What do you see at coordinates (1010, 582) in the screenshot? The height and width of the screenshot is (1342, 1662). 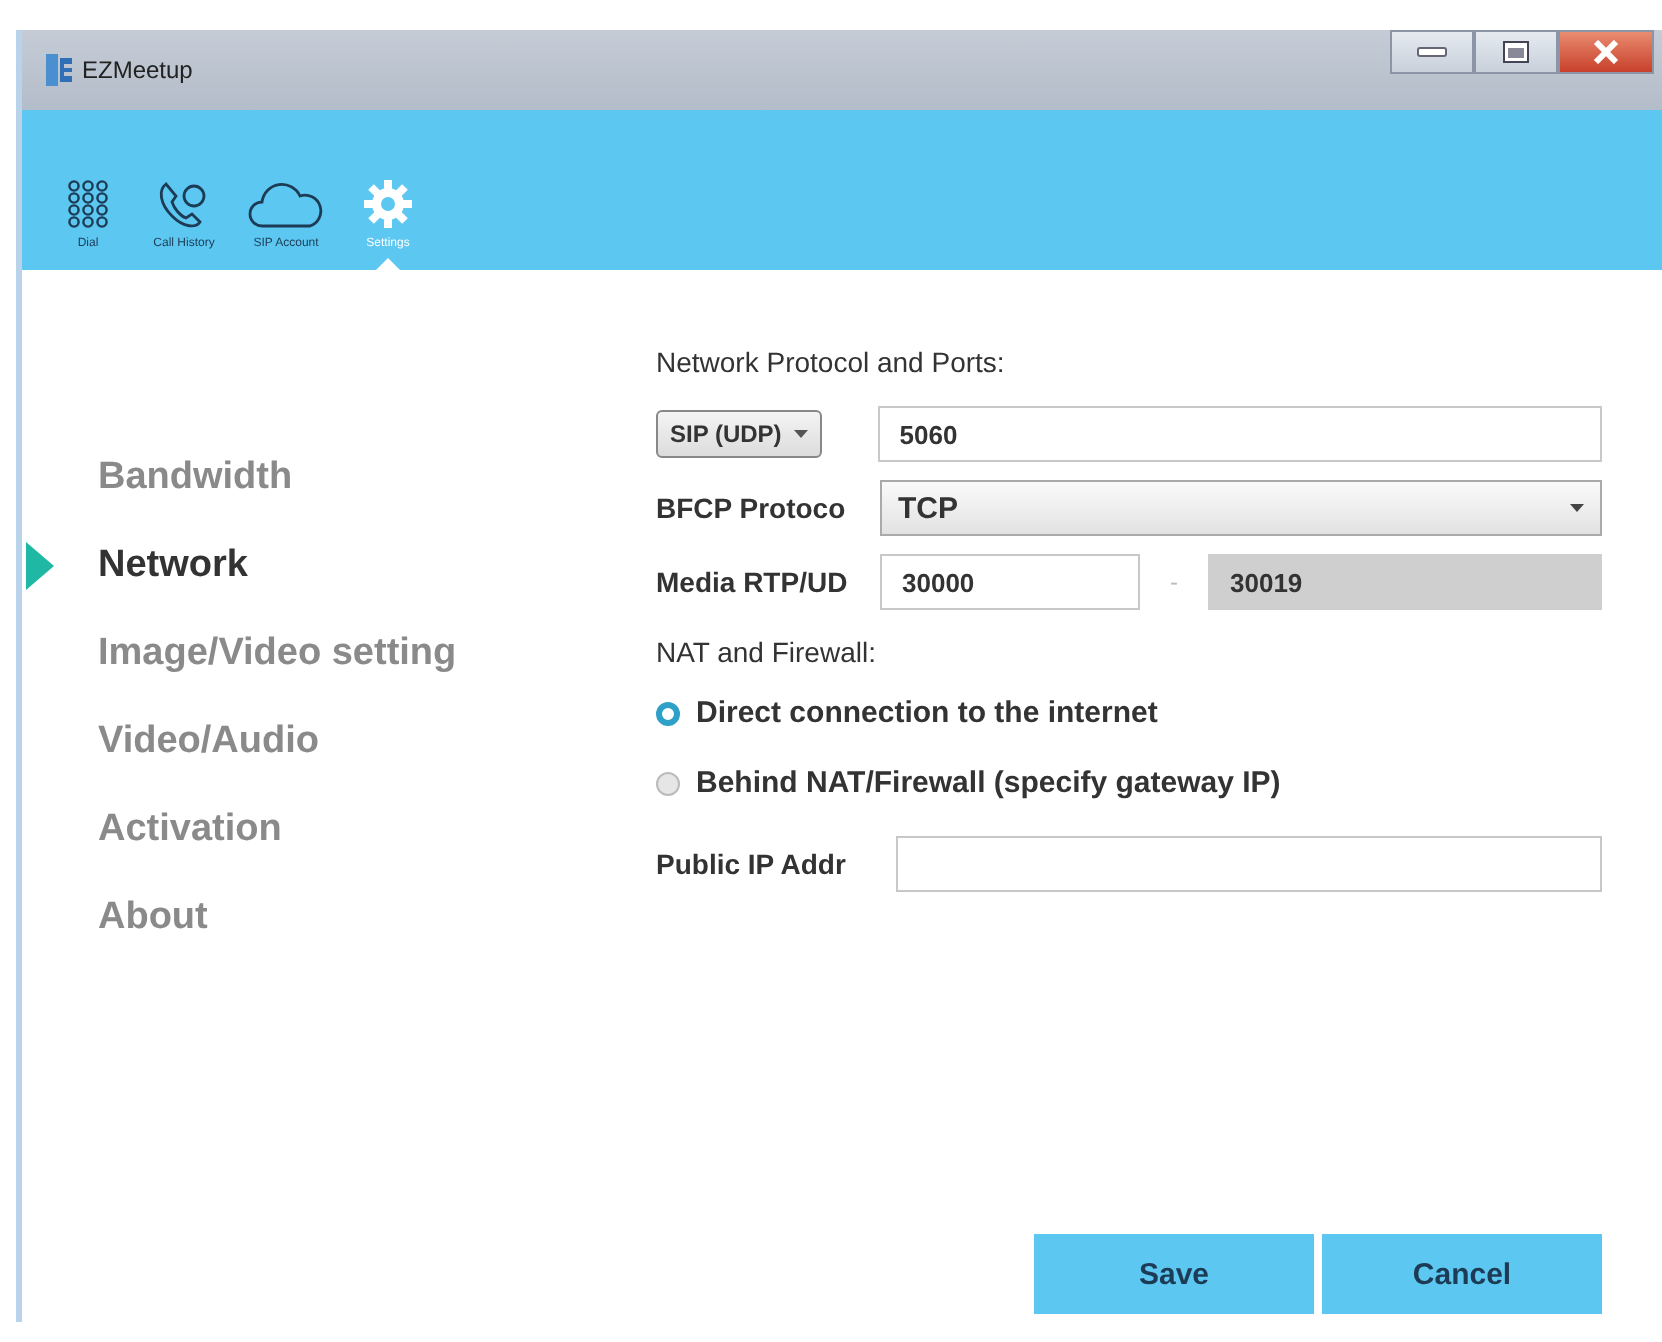 I see `port-from-field: 30000` at bounding box center [1010, 582].